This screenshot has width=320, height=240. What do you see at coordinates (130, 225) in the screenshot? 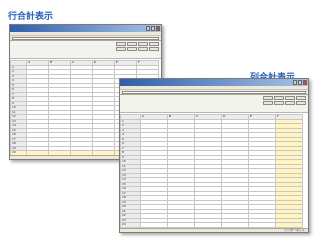
I see `row-header: 24` at bounding box center [130, 225].